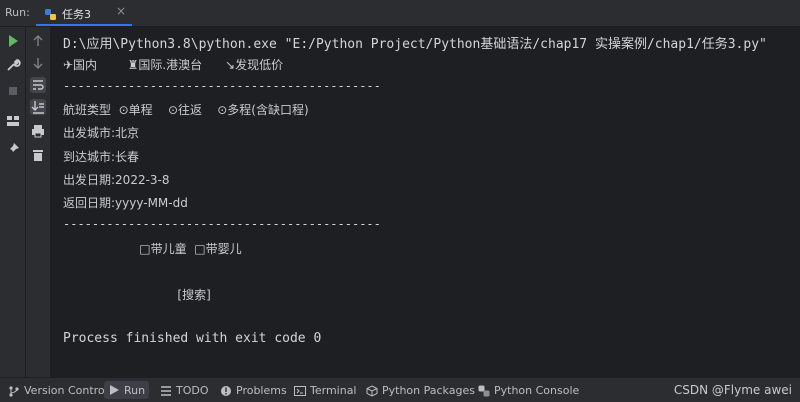  I want to click on console-line: 航班类型 ⊙单程 ⊙往返 ⊙多程(含缺口程), so click(186, 110).